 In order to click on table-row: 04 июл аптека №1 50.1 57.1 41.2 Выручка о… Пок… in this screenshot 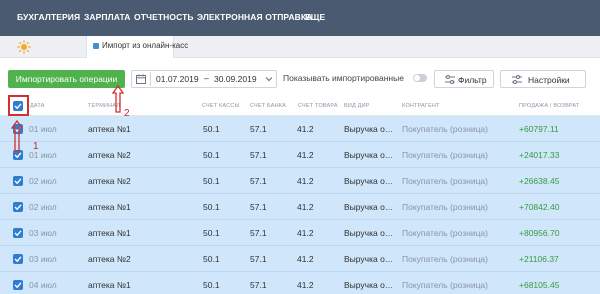, I will do `click(300, 283)`.